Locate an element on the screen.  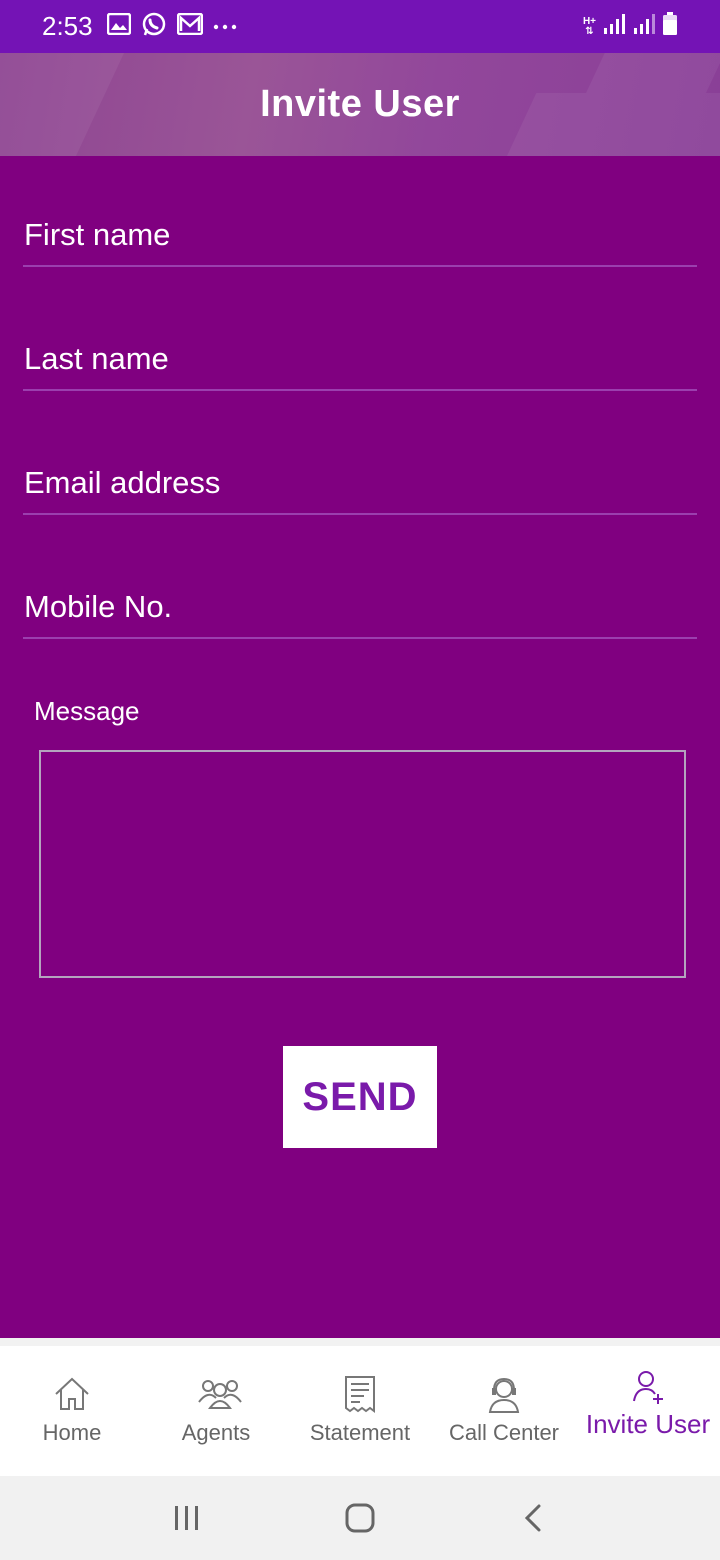
last-name-field-container is located at coordinates (360, 360).